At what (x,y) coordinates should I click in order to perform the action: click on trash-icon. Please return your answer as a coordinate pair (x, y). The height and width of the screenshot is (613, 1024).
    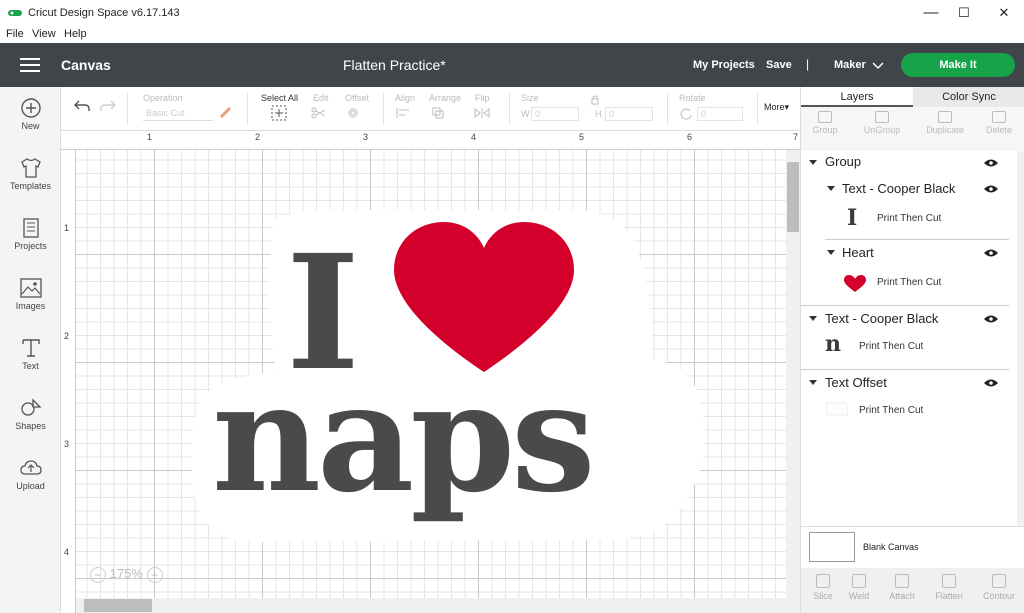
    Looking at the image, I should click on (999, 117).